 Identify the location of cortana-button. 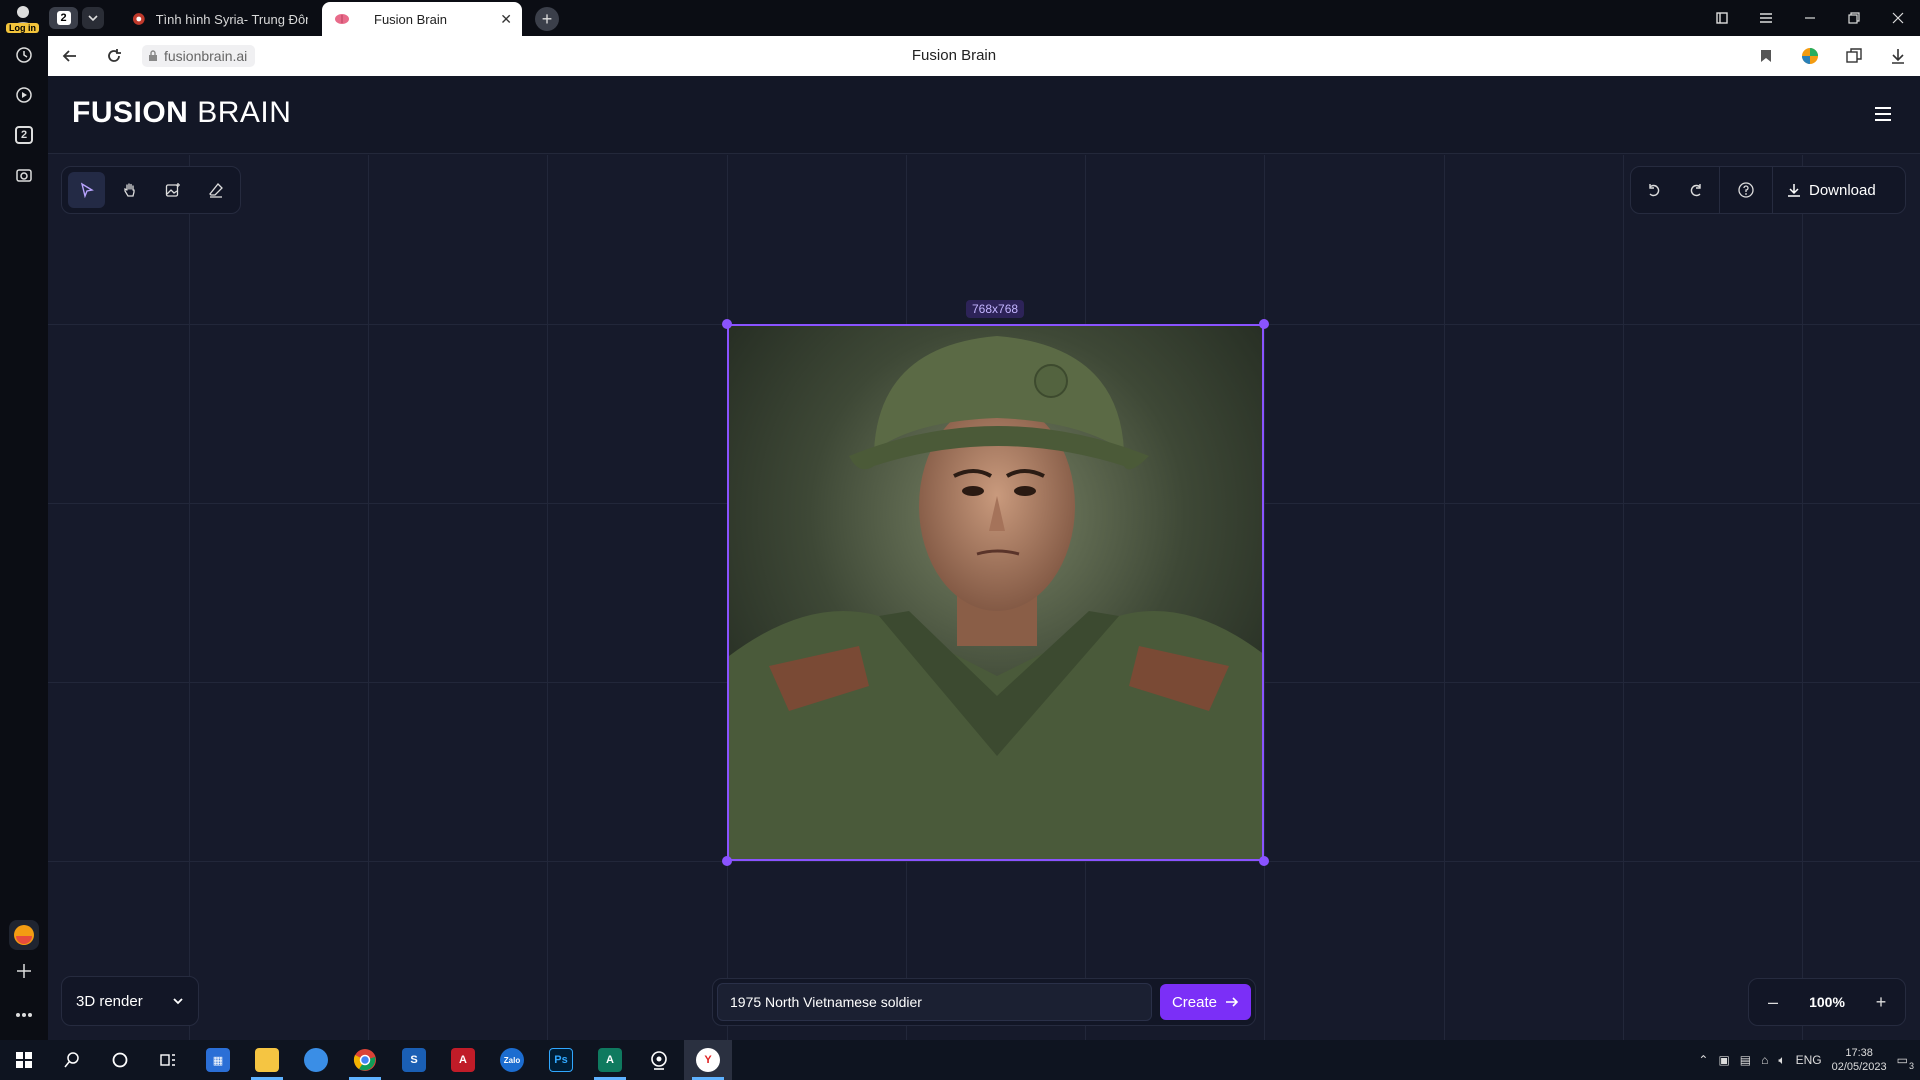
(120, 1060).